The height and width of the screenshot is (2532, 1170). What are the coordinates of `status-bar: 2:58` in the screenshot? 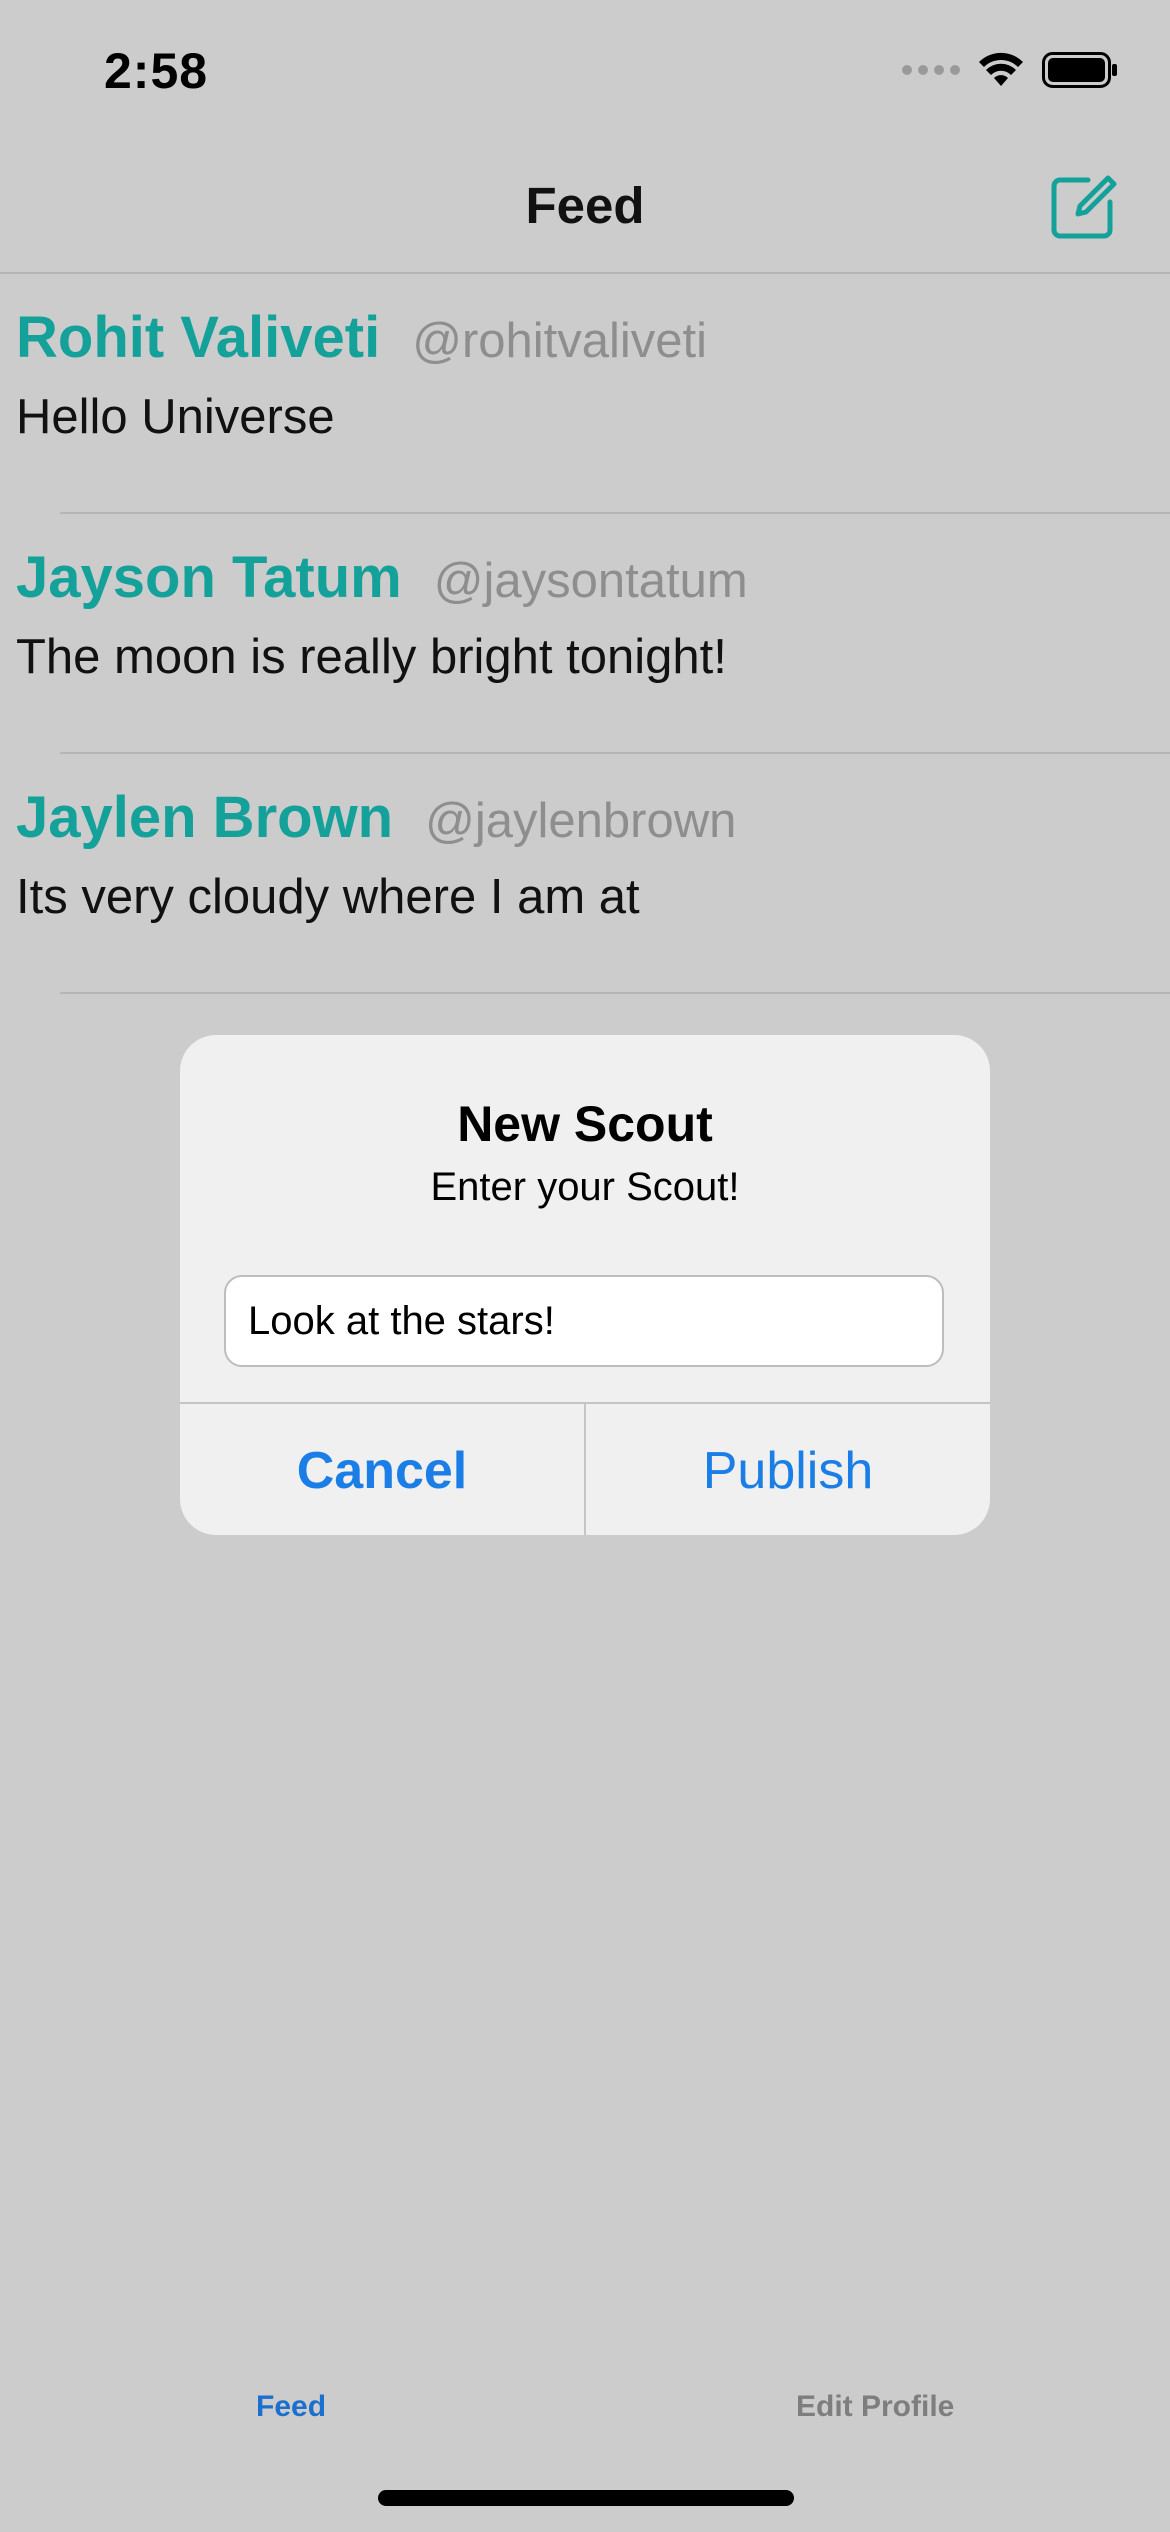 It's located at (585, 70).